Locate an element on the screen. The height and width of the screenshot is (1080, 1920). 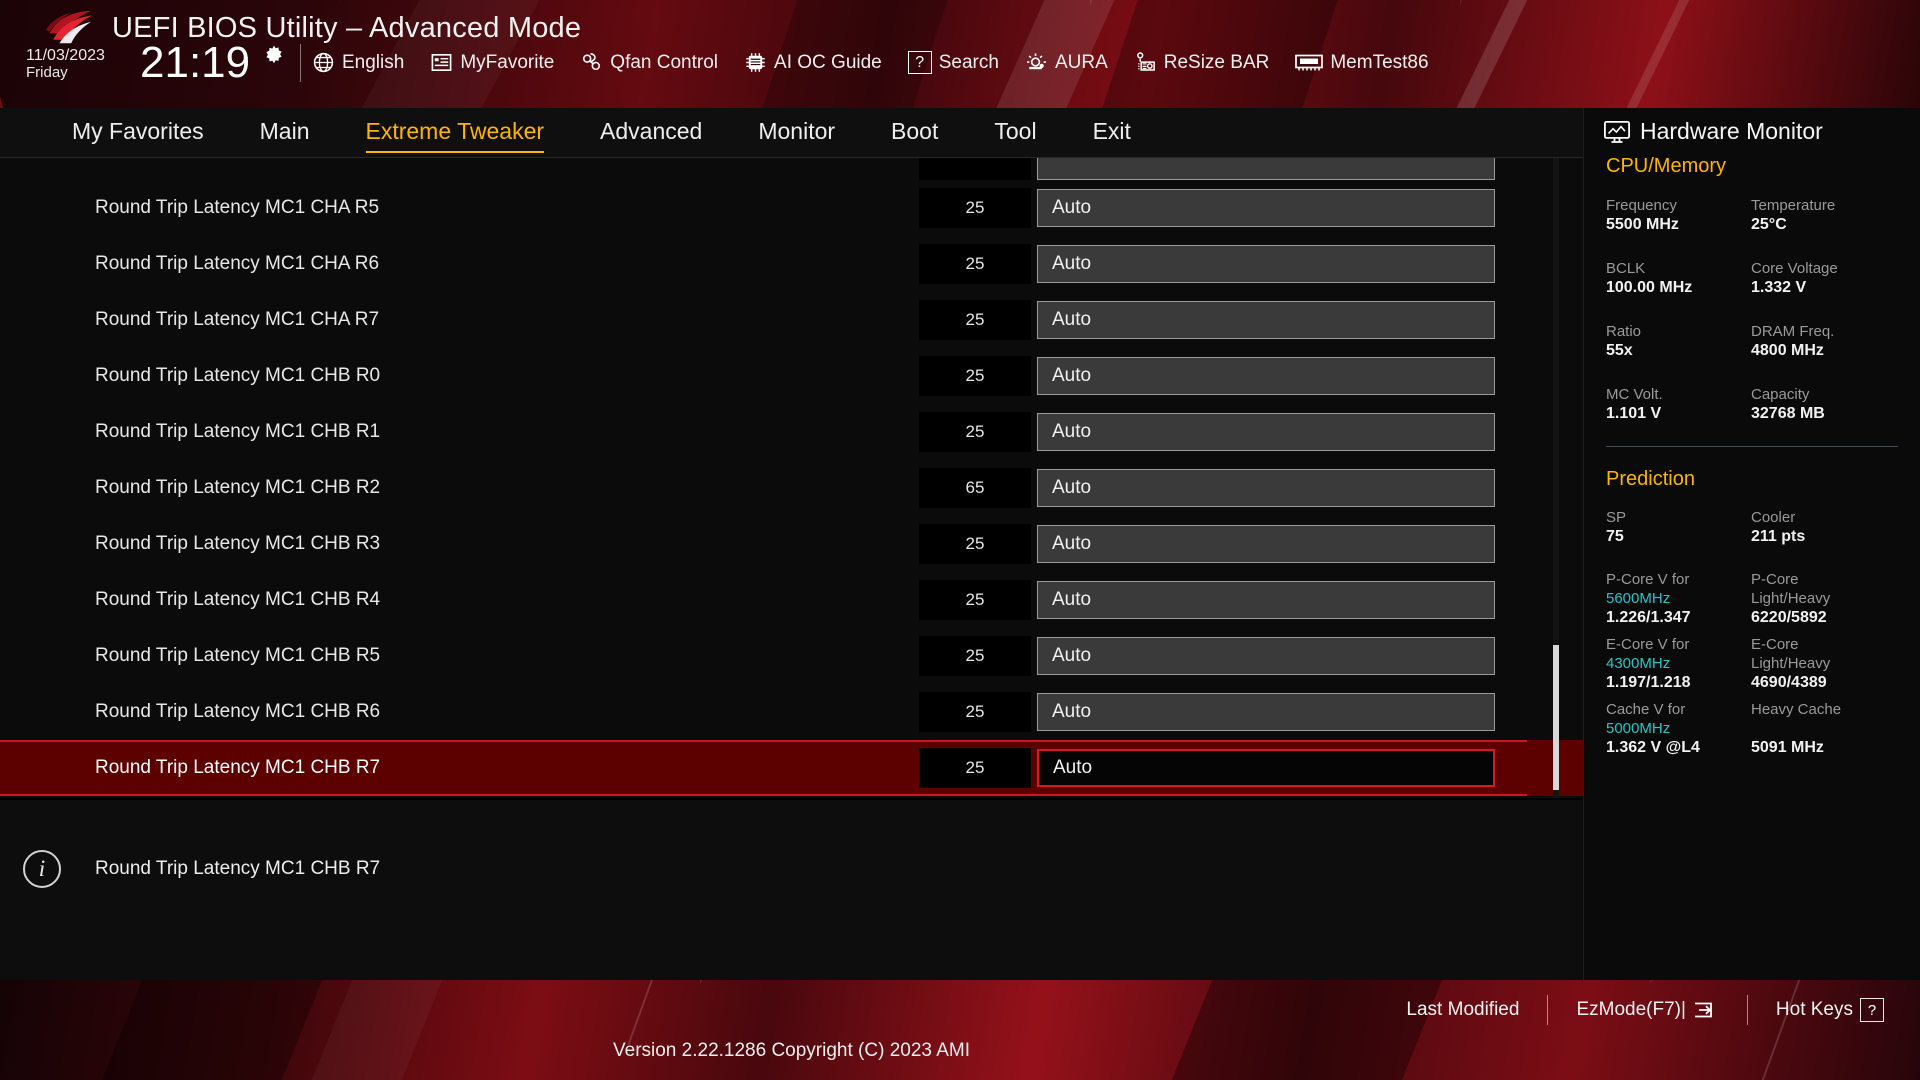
table-row: Round Trip Latency MC1 CHB R4 25 Auto is located at coordinates (791, 600).